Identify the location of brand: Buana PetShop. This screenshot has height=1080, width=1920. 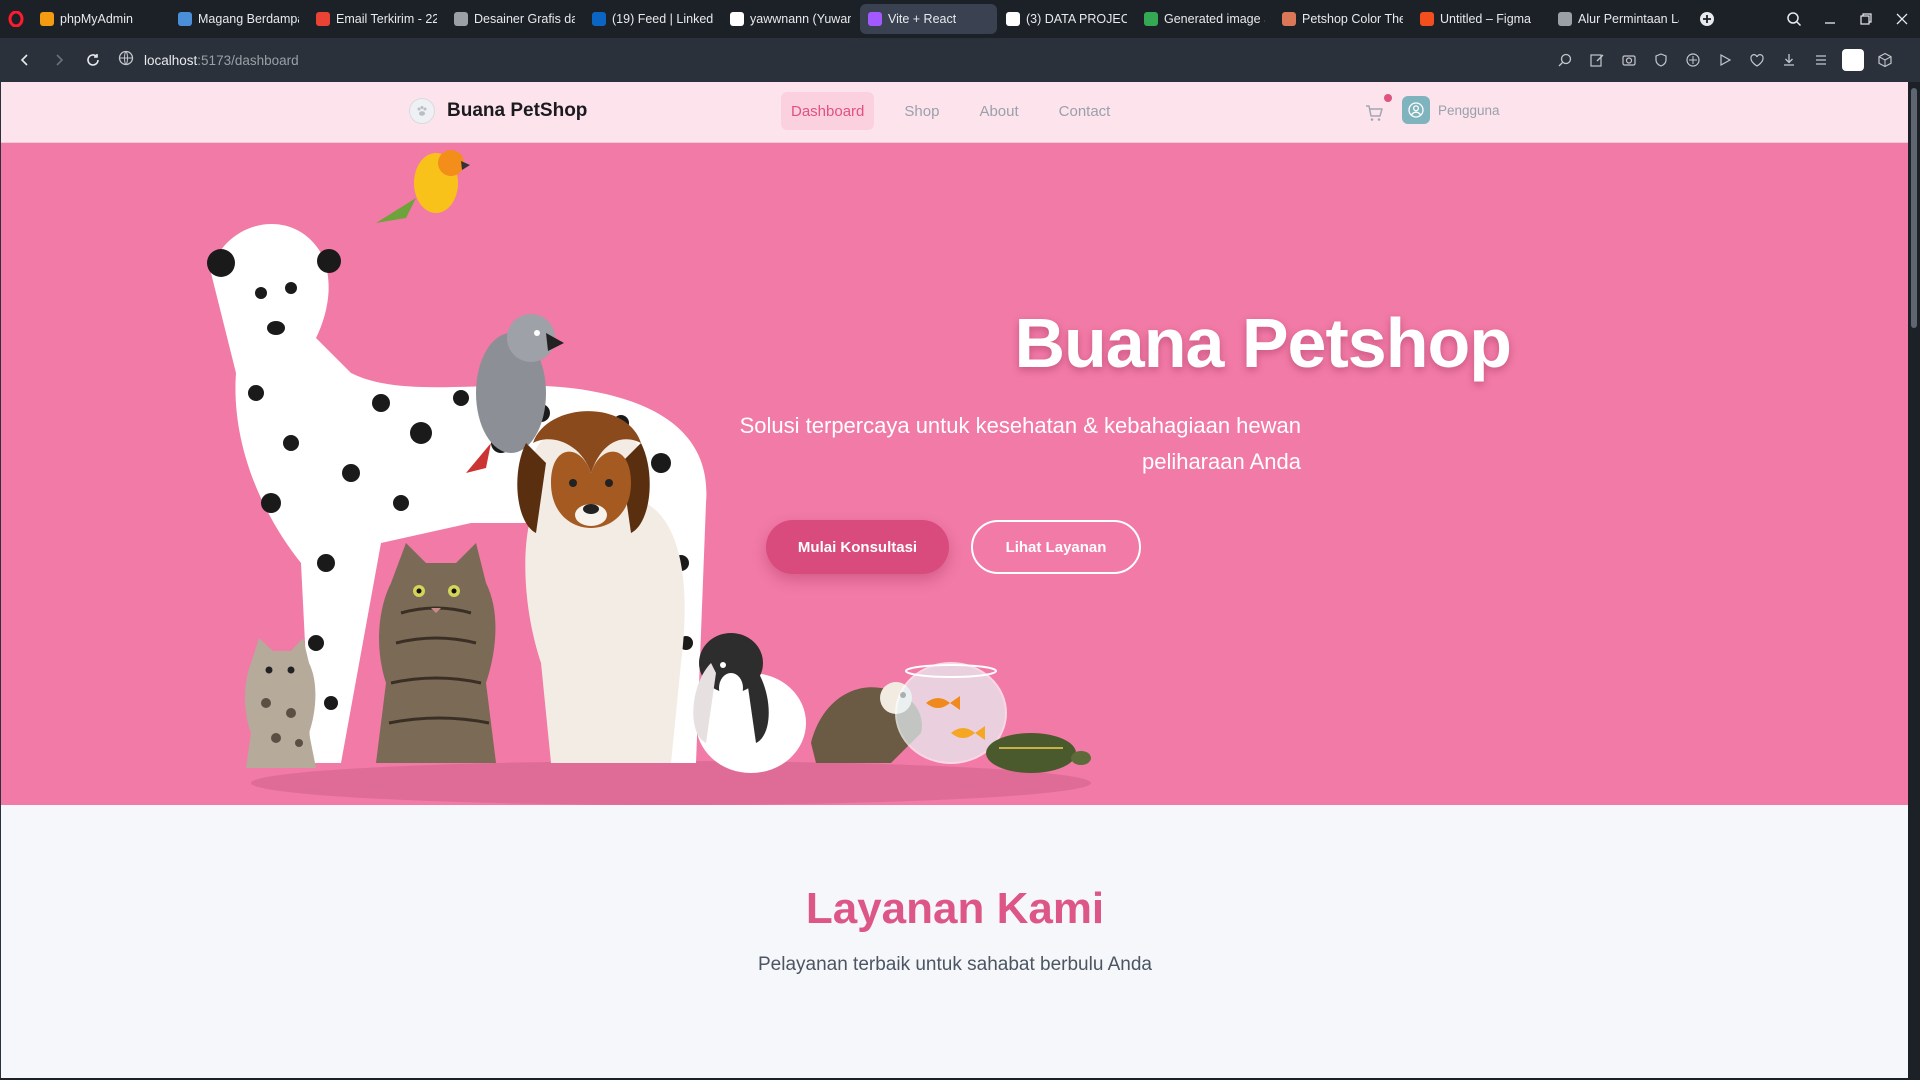
(498, 111).